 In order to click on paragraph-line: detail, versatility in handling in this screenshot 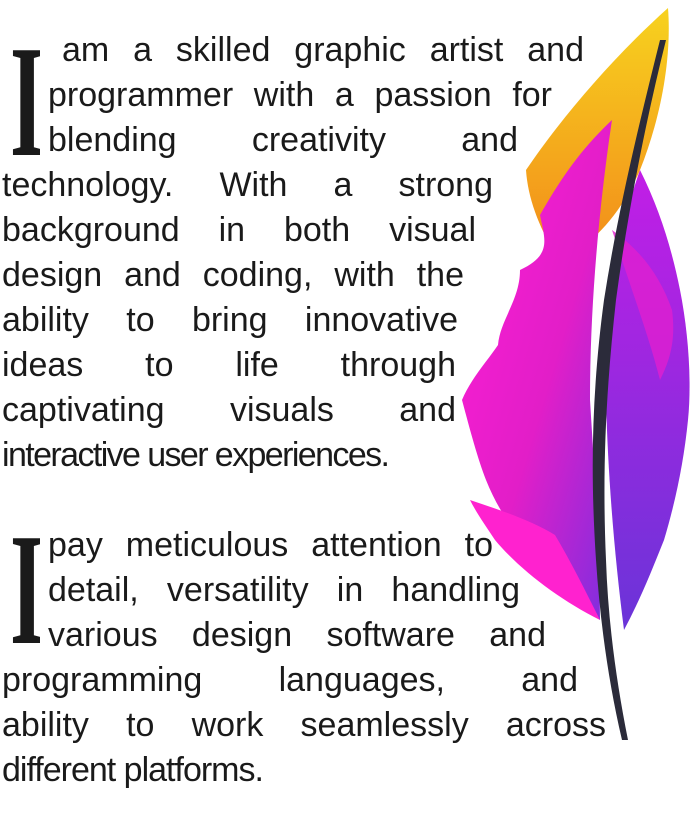, I will do `click(284, 590)`.